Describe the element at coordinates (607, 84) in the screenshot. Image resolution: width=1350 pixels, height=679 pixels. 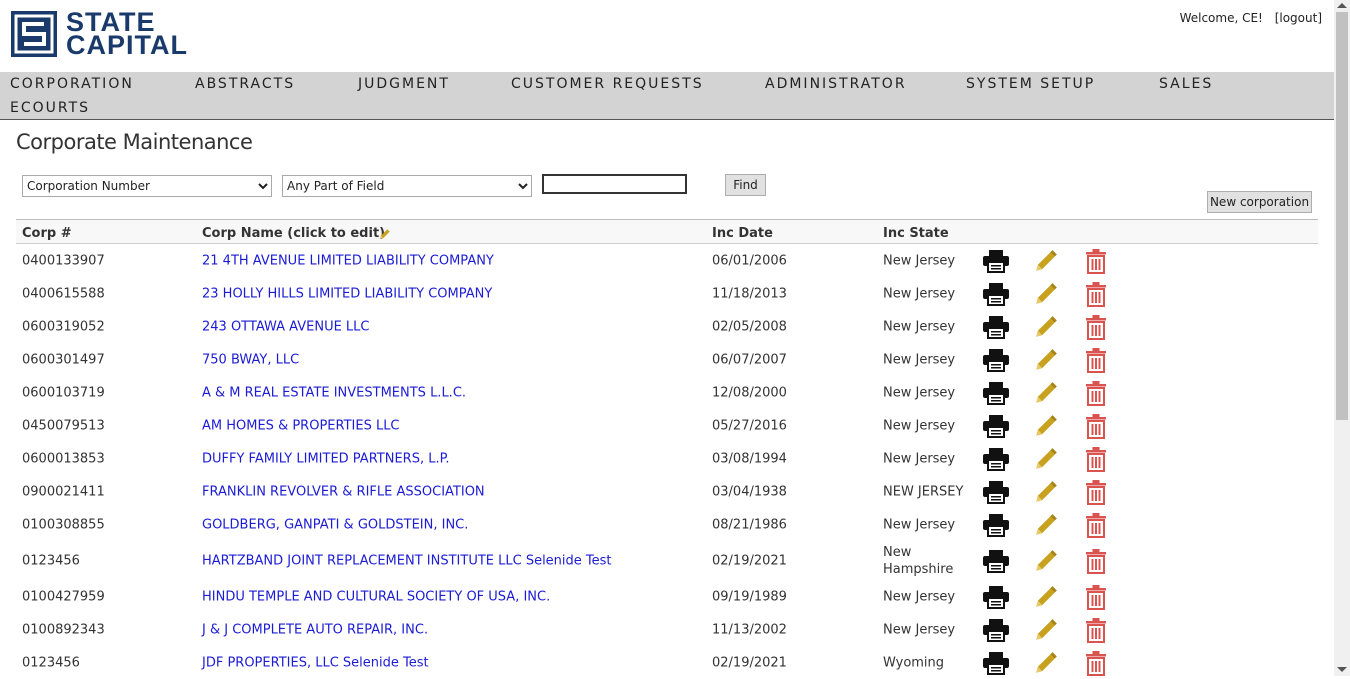
I see `nav-customer-requests: CUSTOMER REQUESTS` at that location.